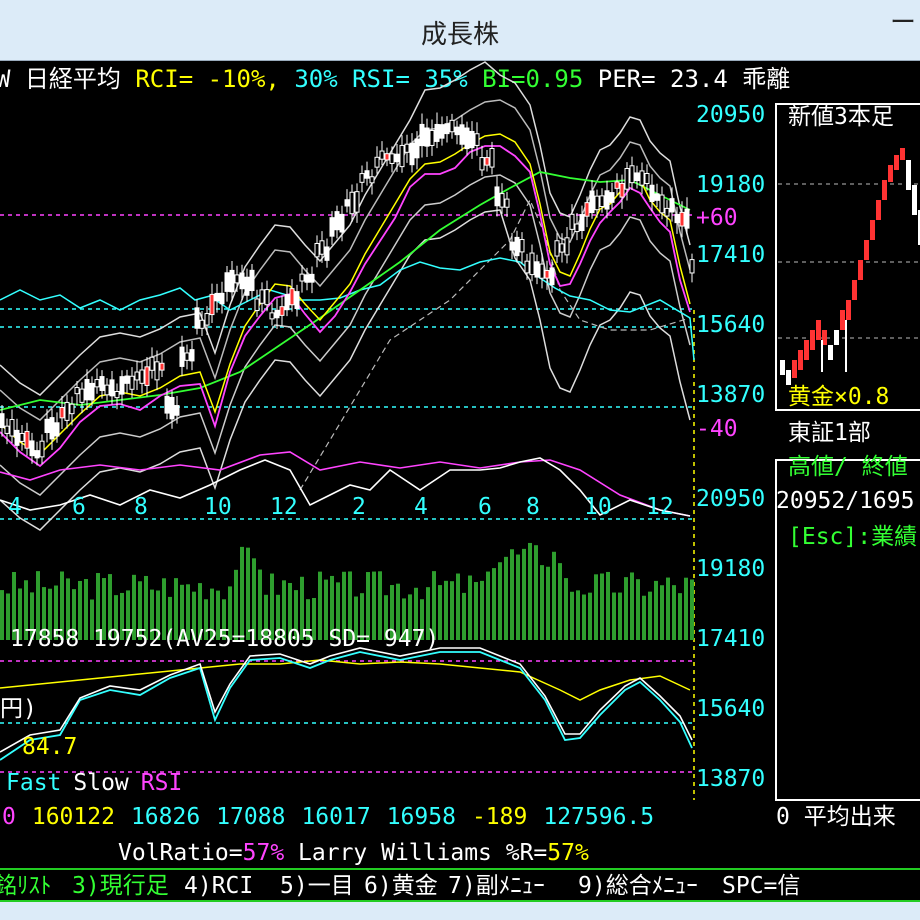 The width and height of the screenshot is (920, 920). I want to click on legend-item-1: Slow, so click(101, 783).